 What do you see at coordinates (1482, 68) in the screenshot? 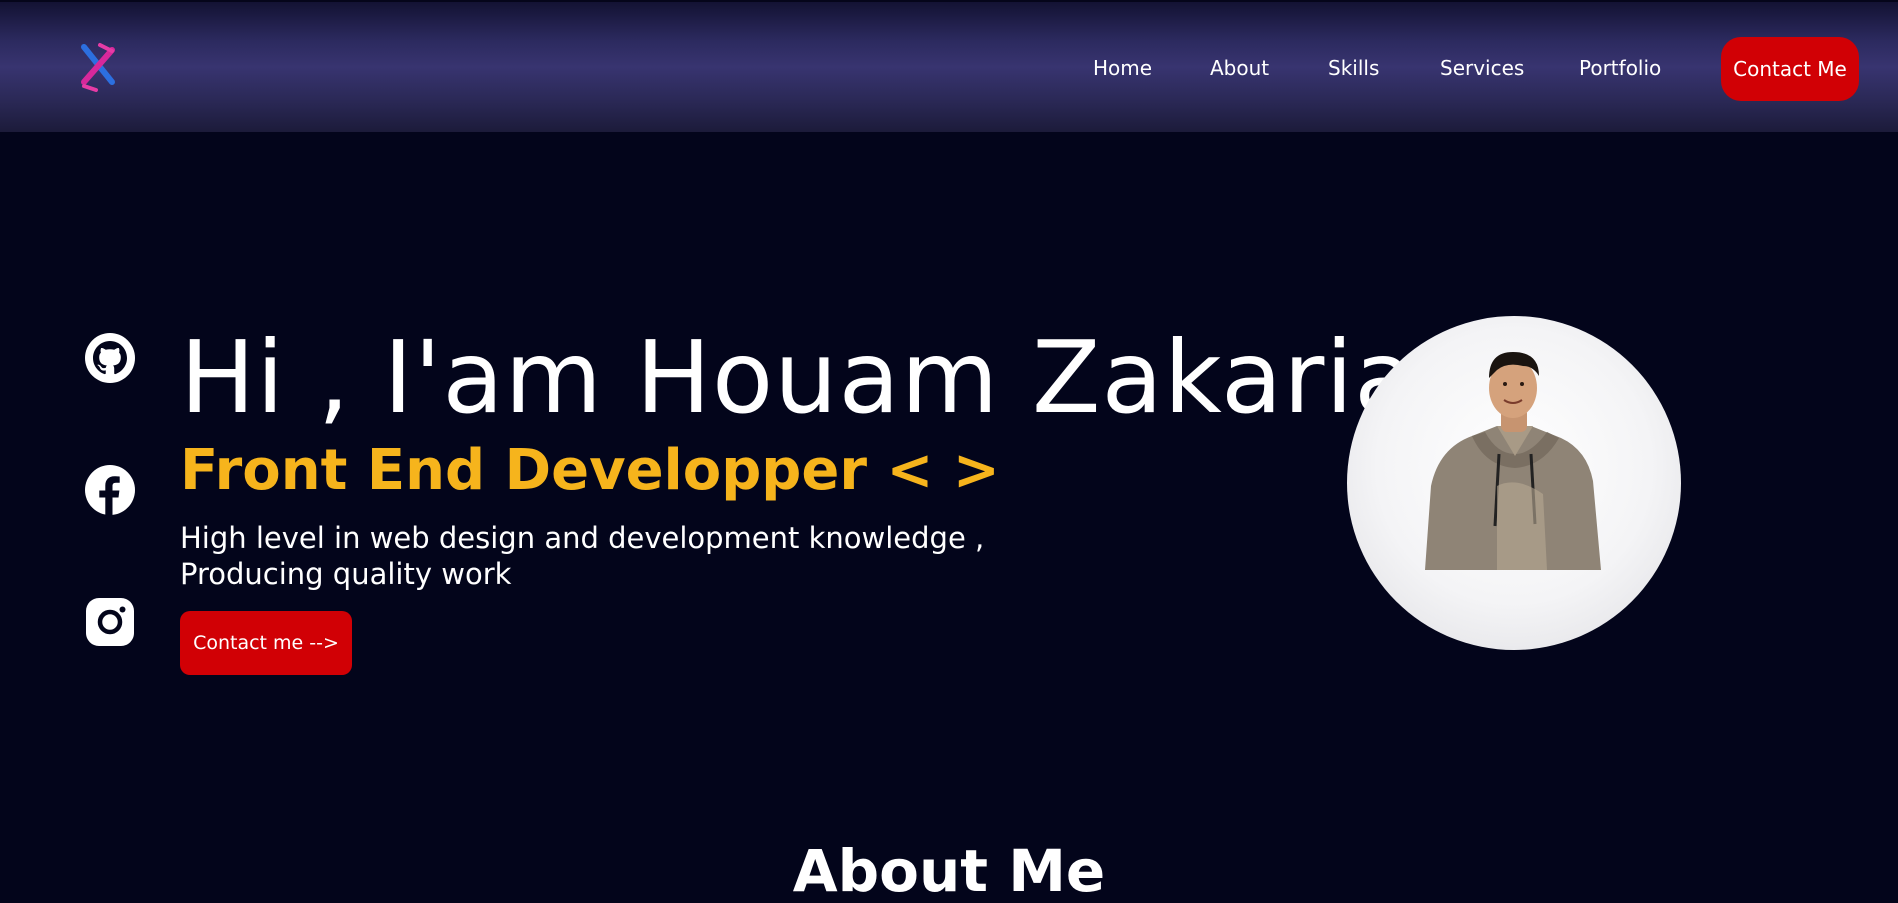
I see `nav-services: Services` at bounding box center [1482, 68].